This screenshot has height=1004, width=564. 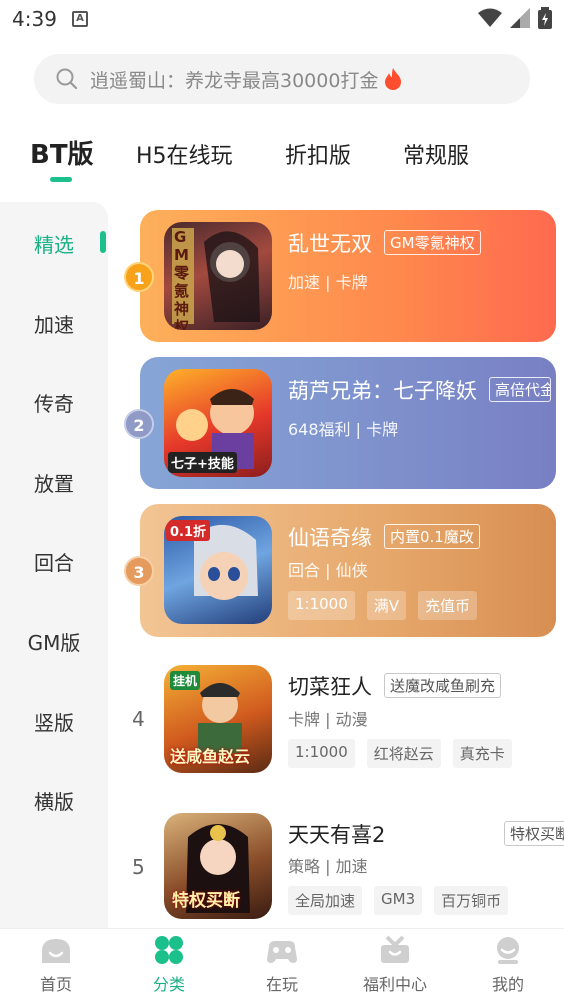 What do you see at coordinates (61, 179) in the screenshot?
I see `tab-active-indicator` at bounding box center [61, 179].